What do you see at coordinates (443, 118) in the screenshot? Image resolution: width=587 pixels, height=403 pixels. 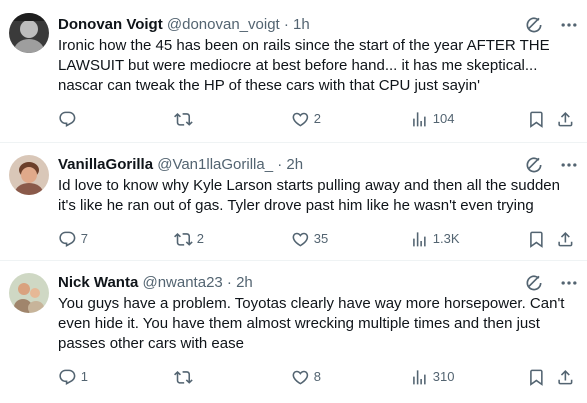 I see `view-count: 104` at bounding box center [443, 118].